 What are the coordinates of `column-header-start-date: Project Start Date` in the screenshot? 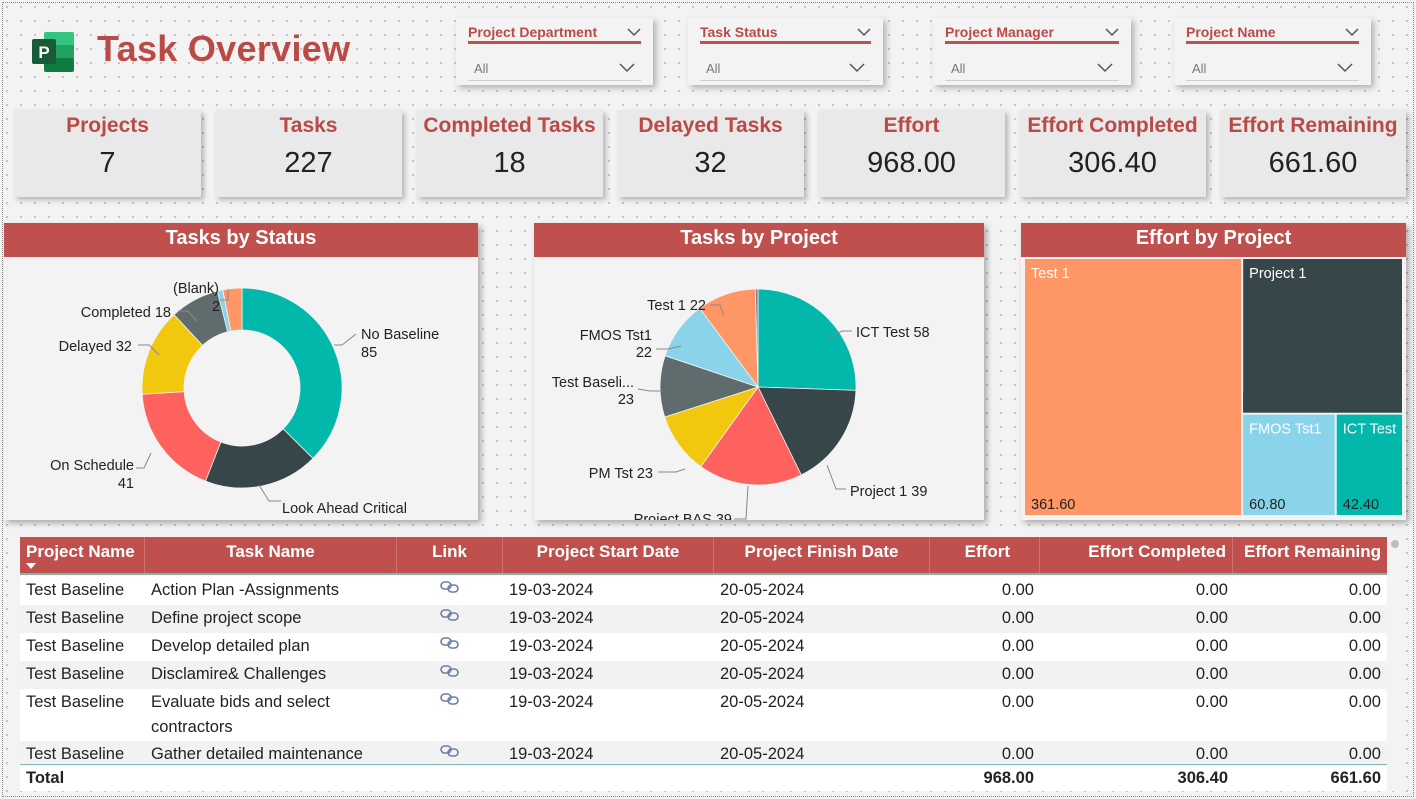 It's located at (608, 555).